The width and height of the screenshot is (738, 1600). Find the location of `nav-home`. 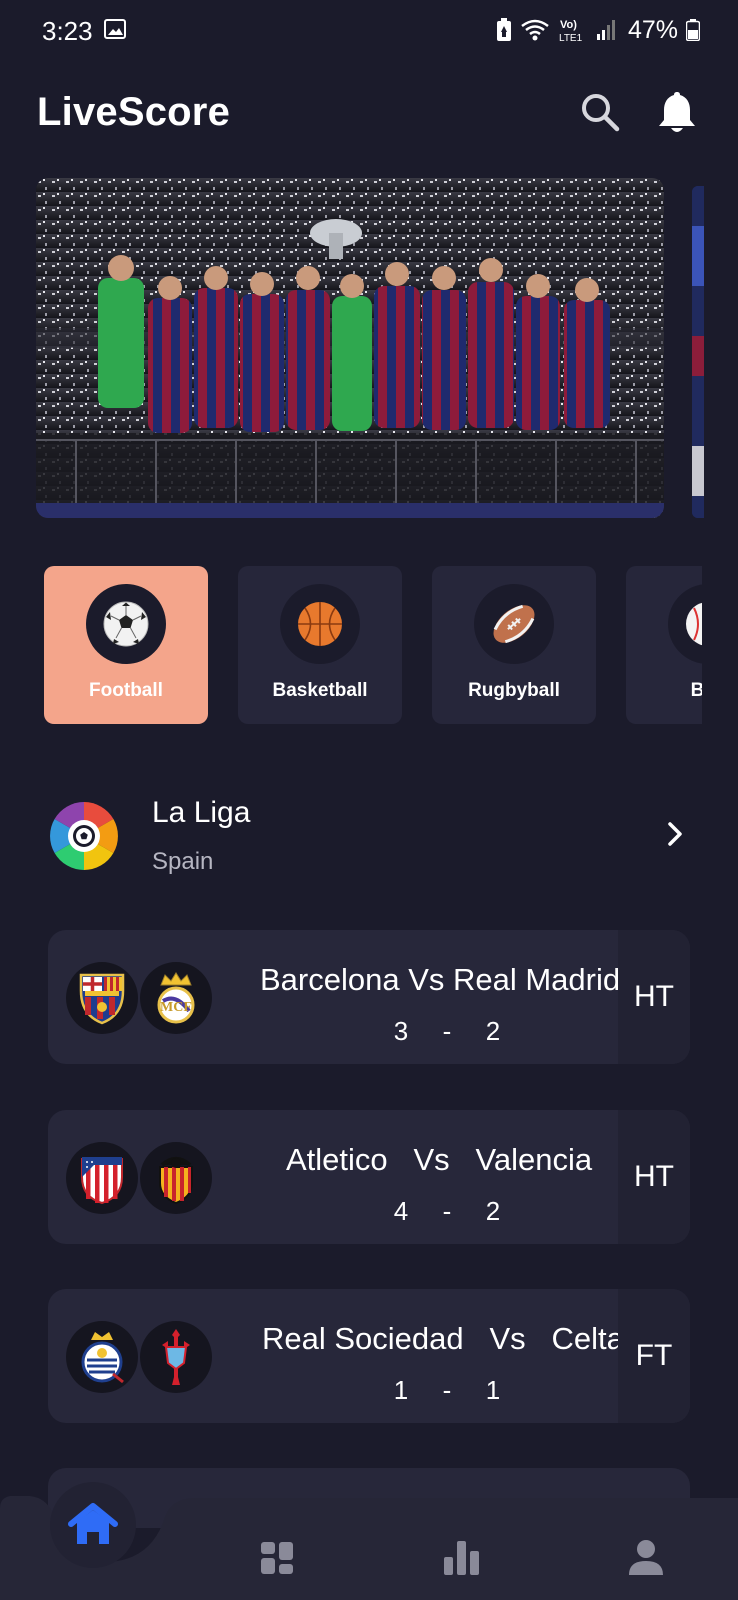

nav-home is located at coordinates (93, 1525).